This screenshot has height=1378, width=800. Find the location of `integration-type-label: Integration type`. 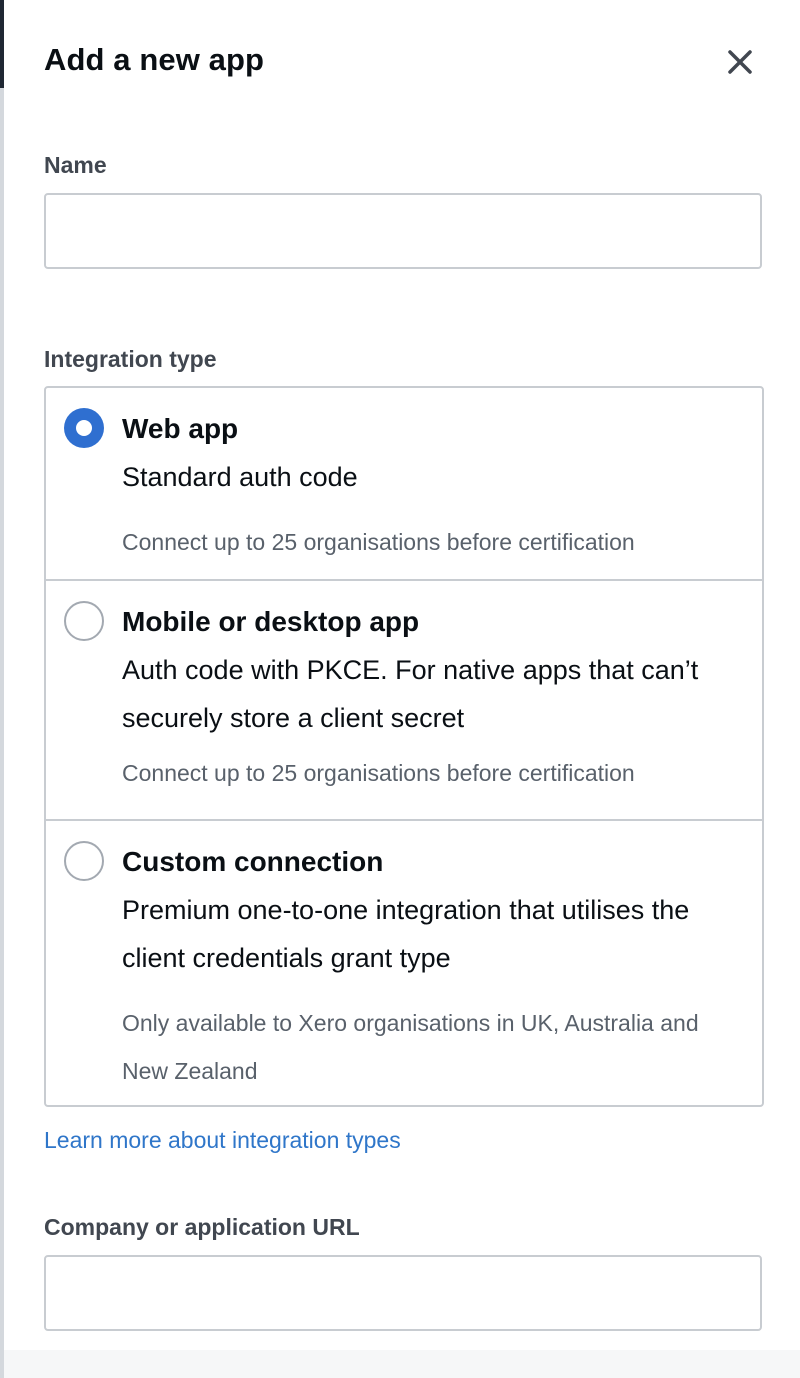

integration-type-label: Integration type is located at coordinates (130, 359).